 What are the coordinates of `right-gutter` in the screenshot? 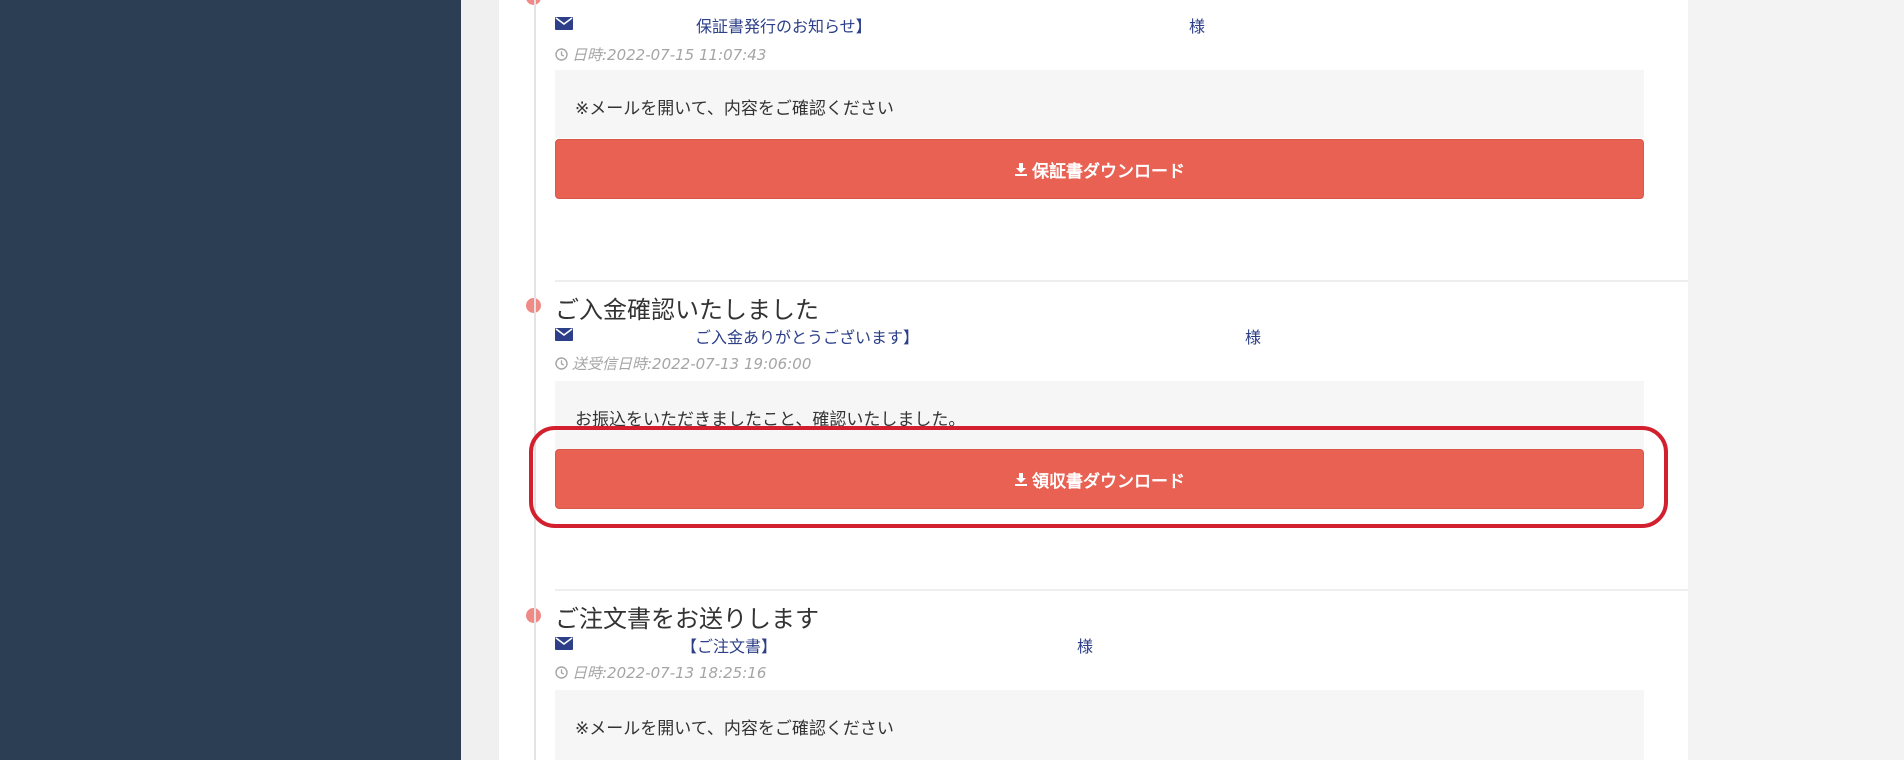 It's located at (1796, 380).